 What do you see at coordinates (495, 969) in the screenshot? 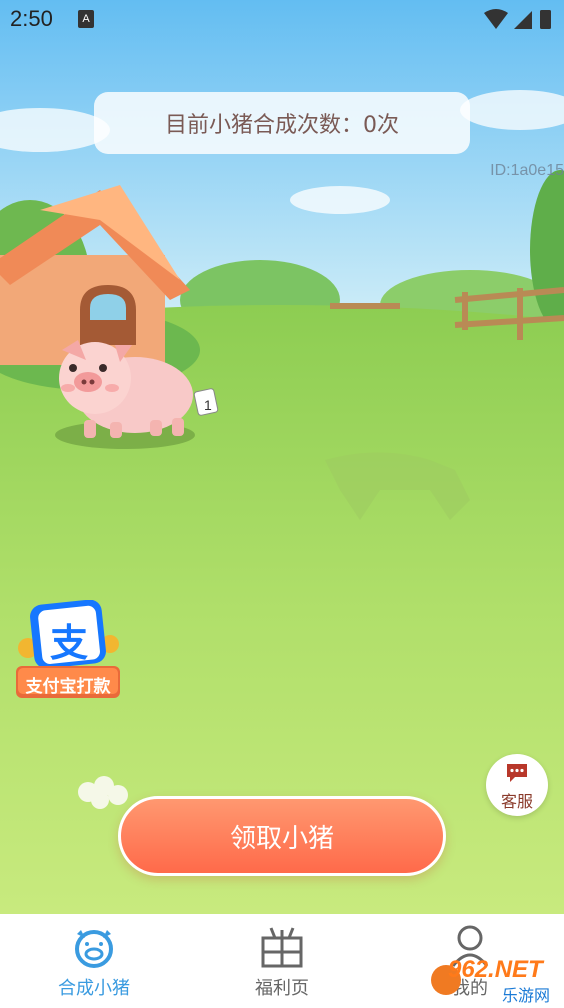
I see `watermark-brand: 962.NET` at bounding box center [495, 969].